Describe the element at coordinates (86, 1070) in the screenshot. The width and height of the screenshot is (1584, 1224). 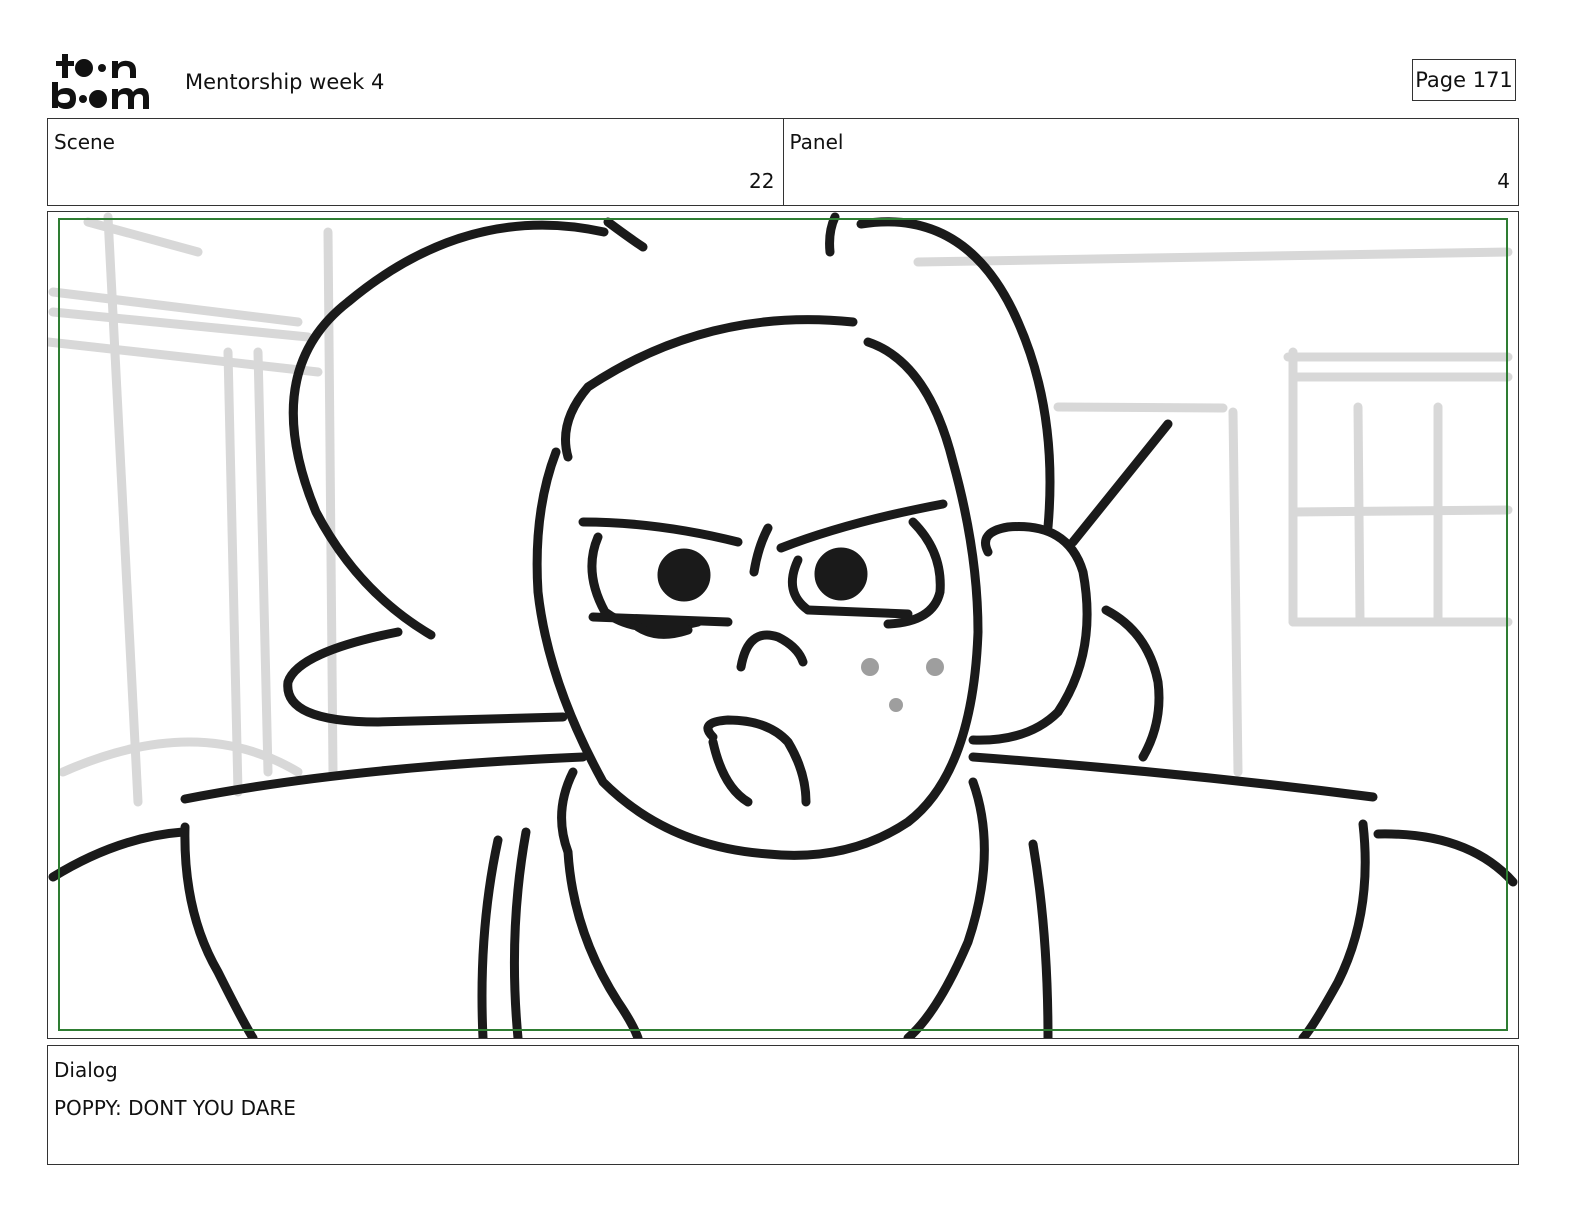
I see `dialog-label: Dialog` at that location.